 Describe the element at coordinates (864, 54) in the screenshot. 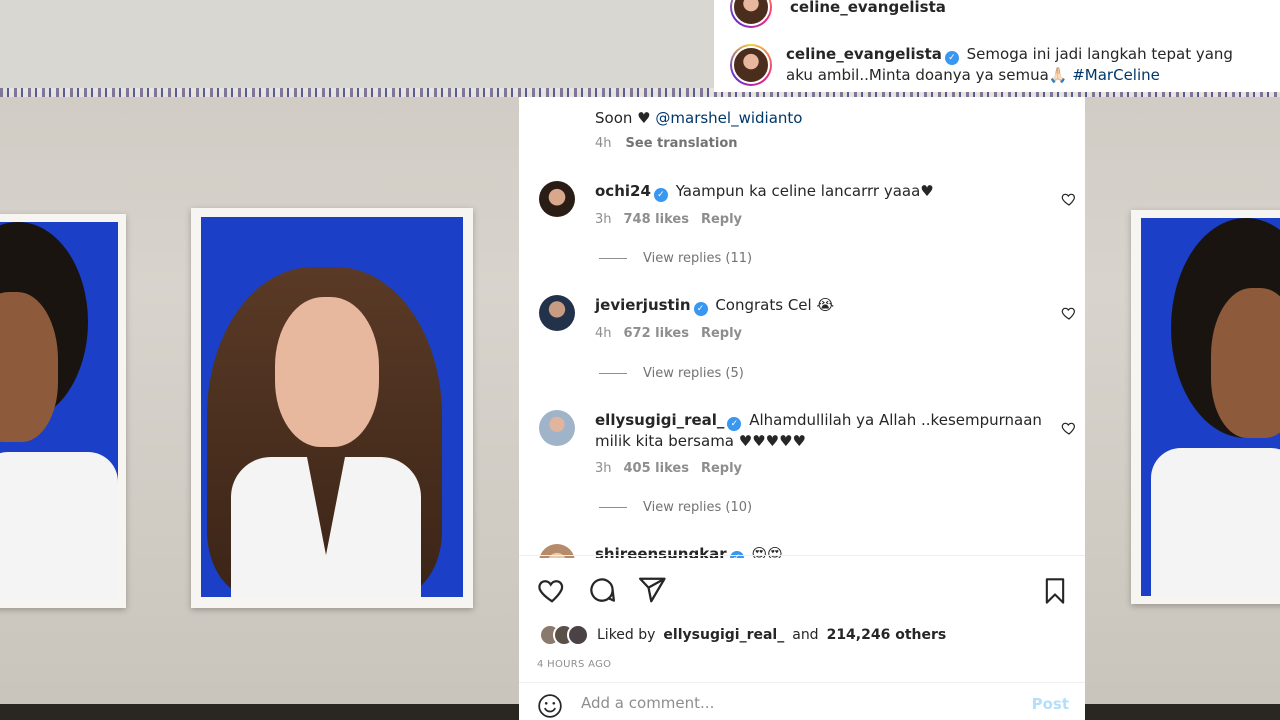

I see `caption-username: celine_evangelista` at that location.